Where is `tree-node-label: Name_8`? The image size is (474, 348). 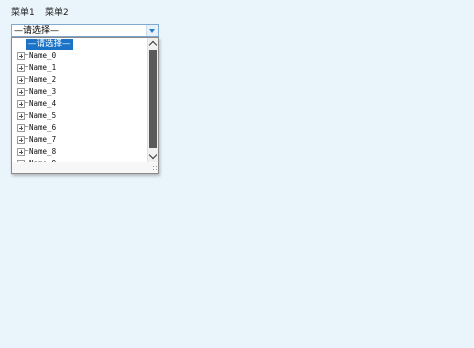 tree-node-label: Name_8 is located at coordinates (42, 152).